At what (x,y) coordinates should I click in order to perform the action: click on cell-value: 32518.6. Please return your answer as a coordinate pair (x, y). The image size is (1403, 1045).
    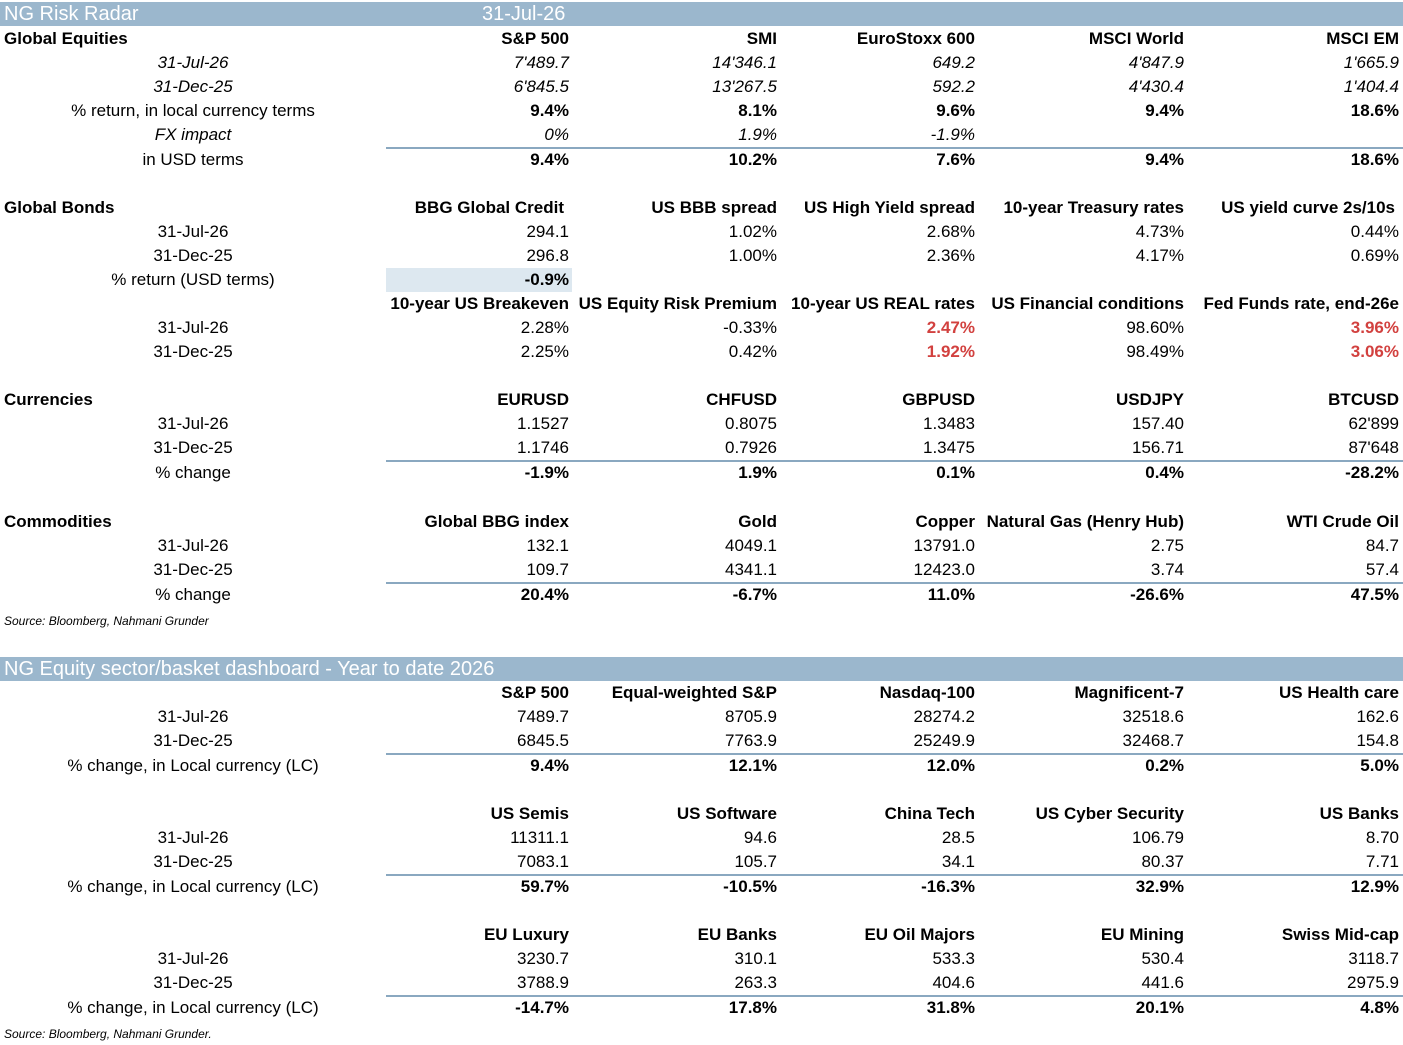
    Looking at the image, I should click on (1153, 716).